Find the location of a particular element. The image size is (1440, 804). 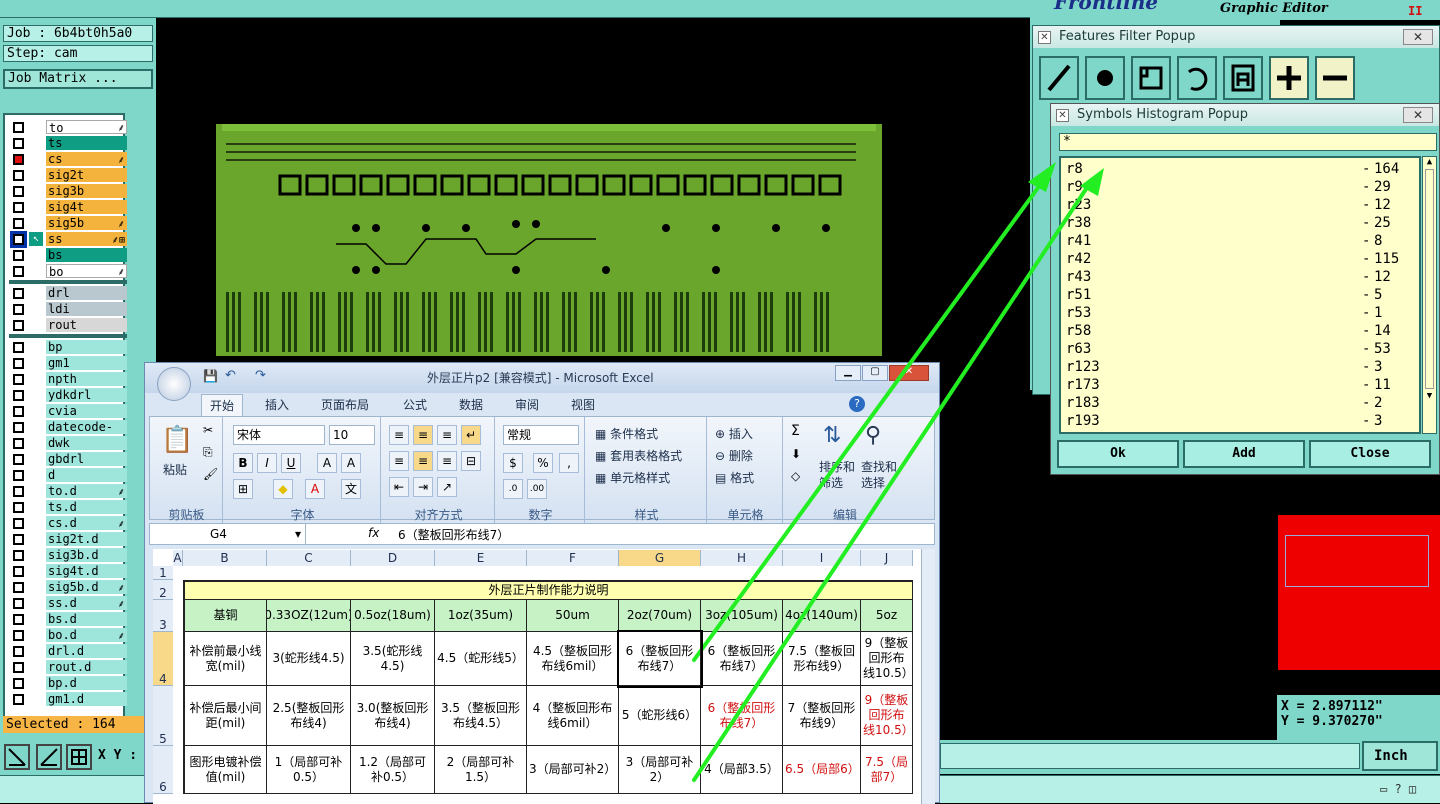

plus-filter-icon is located at coordinates (1289, 78).